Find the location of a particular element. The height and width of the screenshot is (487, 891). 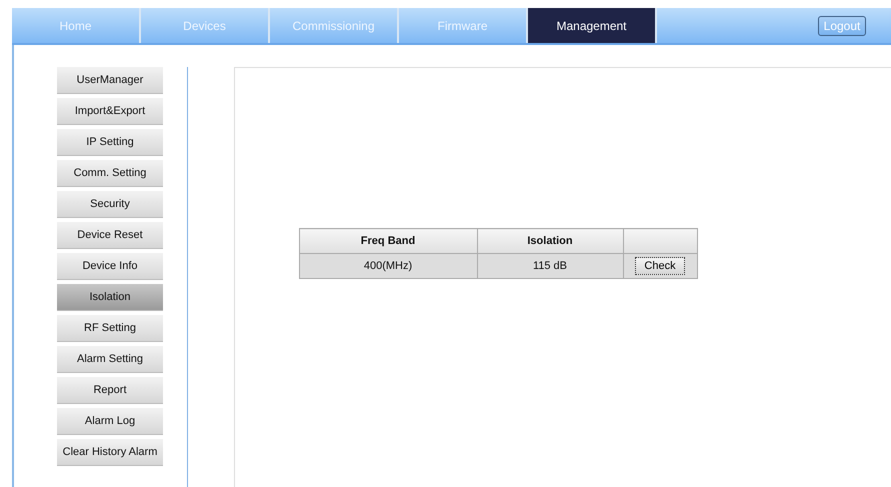

sidebar-button: Import&Export is located at coordinates (110, 111).